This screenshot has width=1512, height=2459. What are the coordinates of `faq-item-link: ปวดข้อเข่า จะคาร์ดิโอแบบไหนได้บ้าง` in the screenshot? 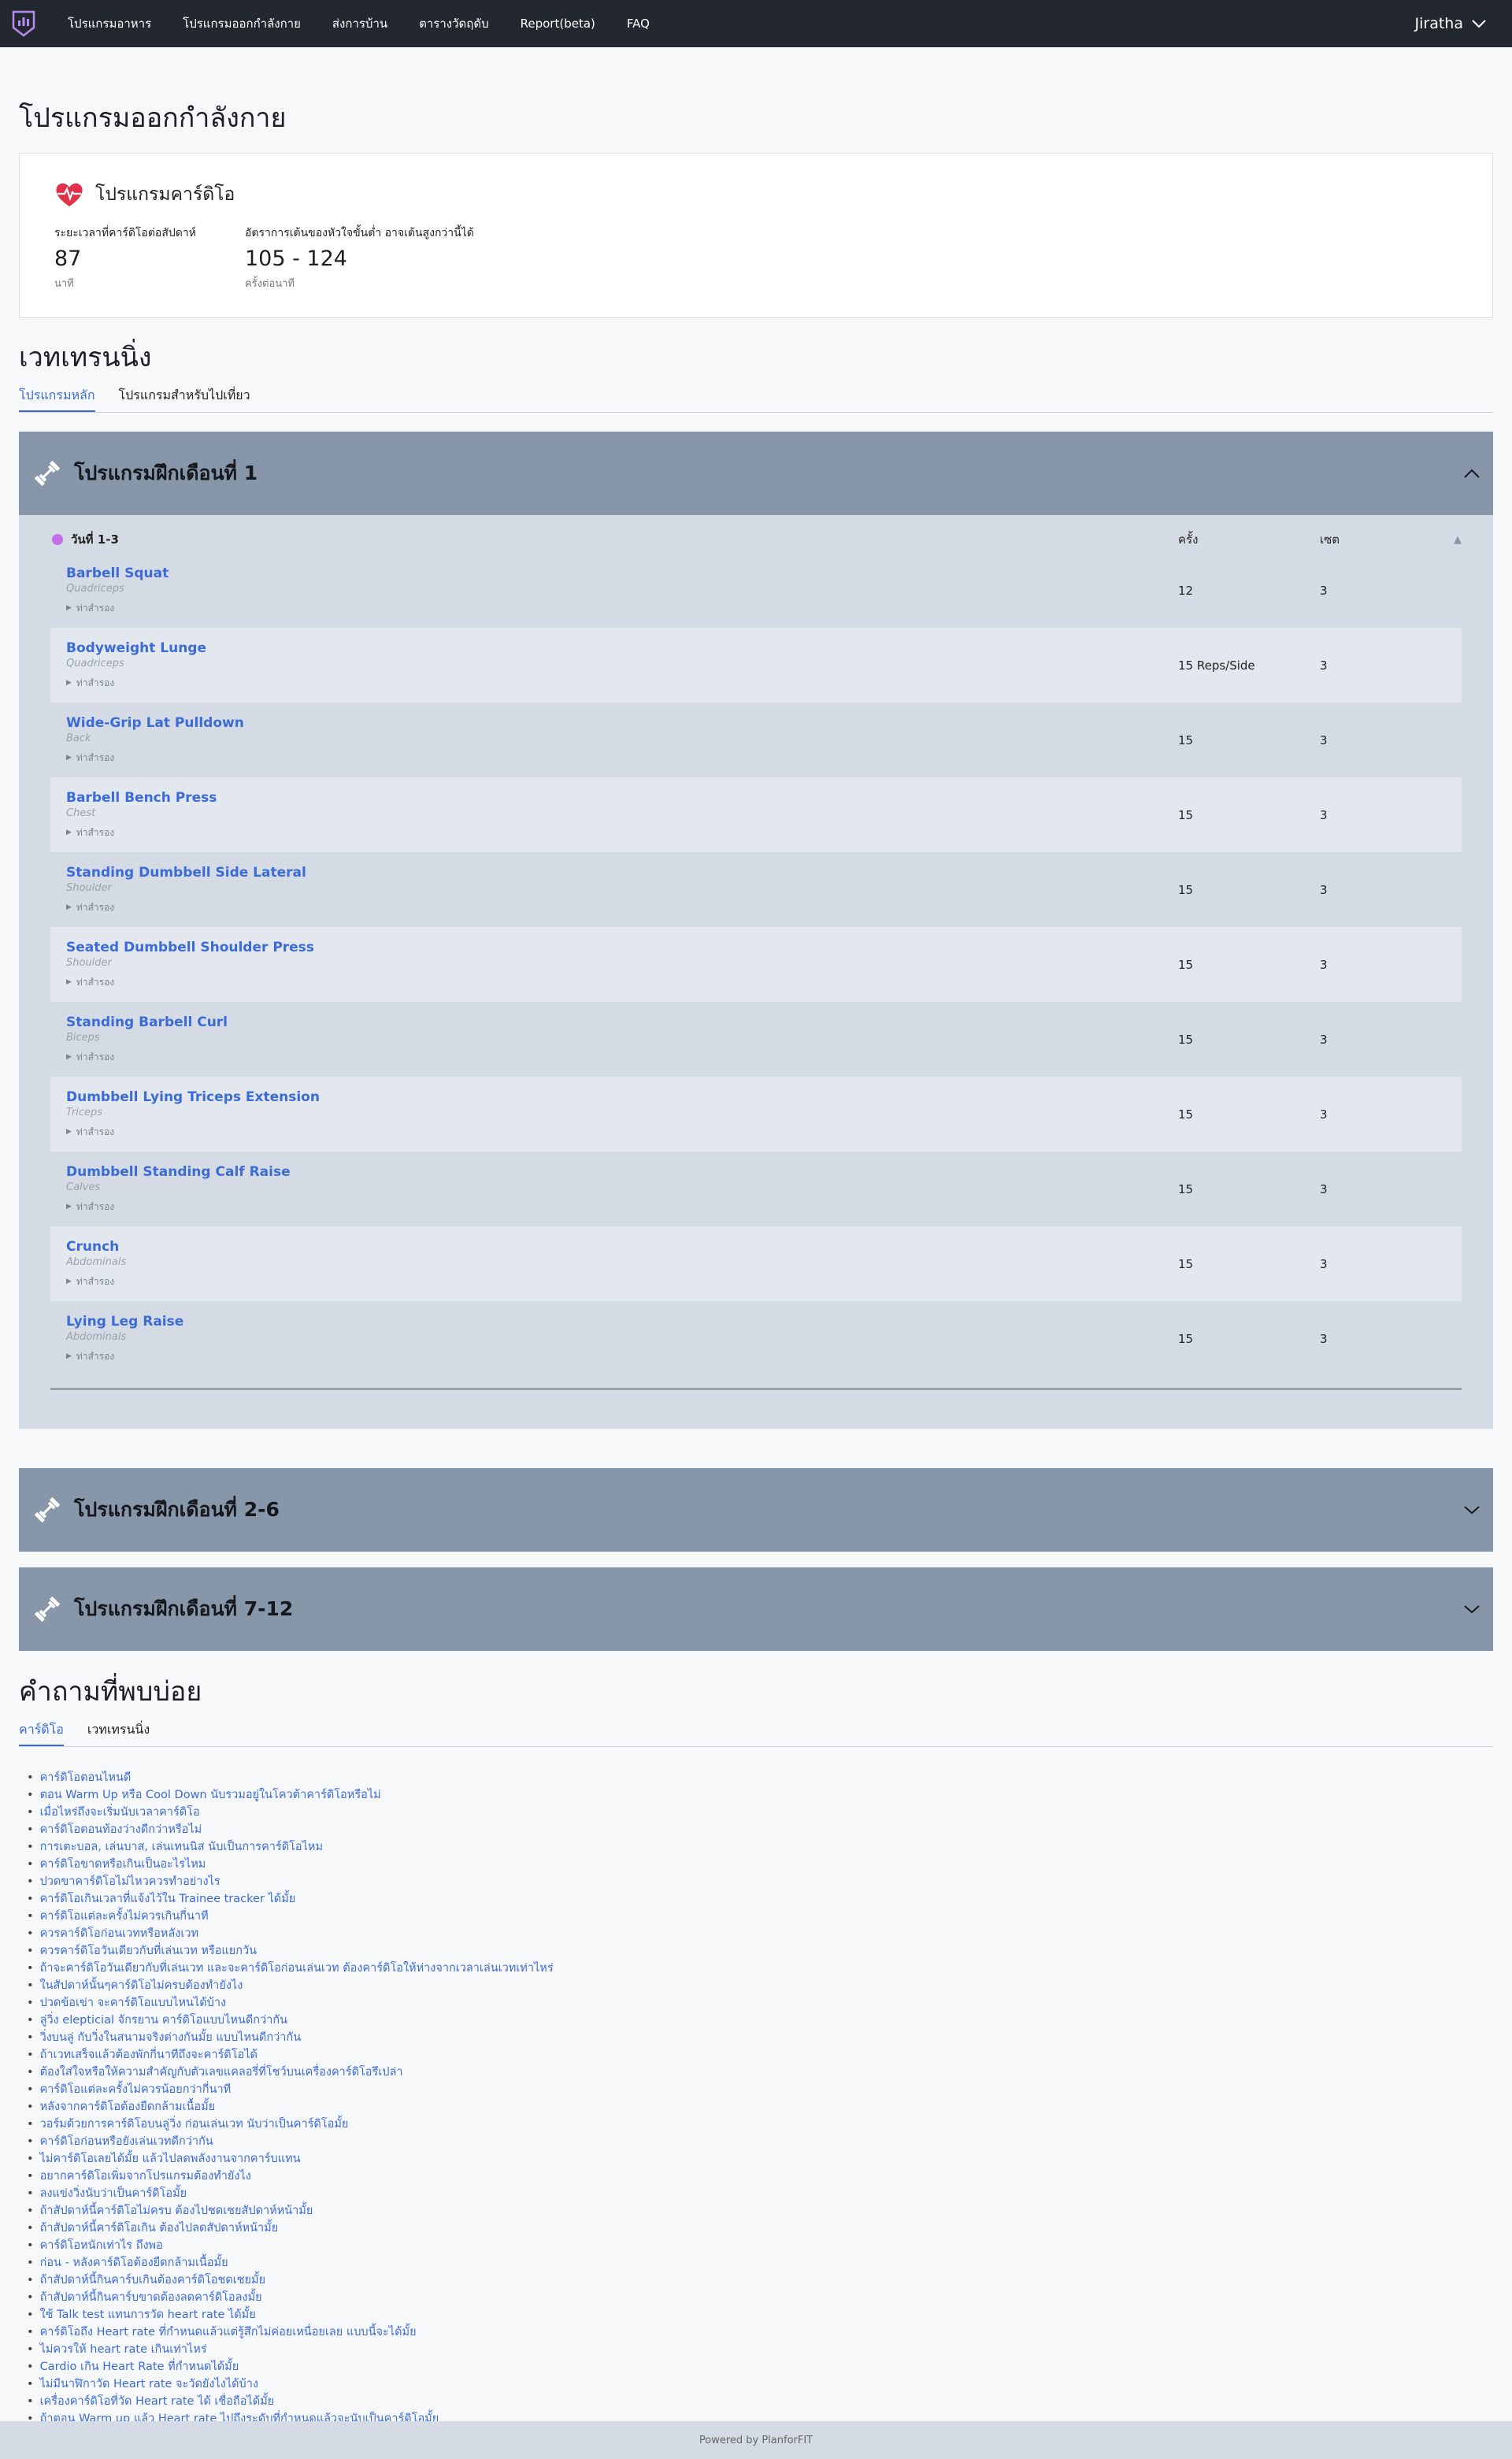 It's located at (760, 2003).